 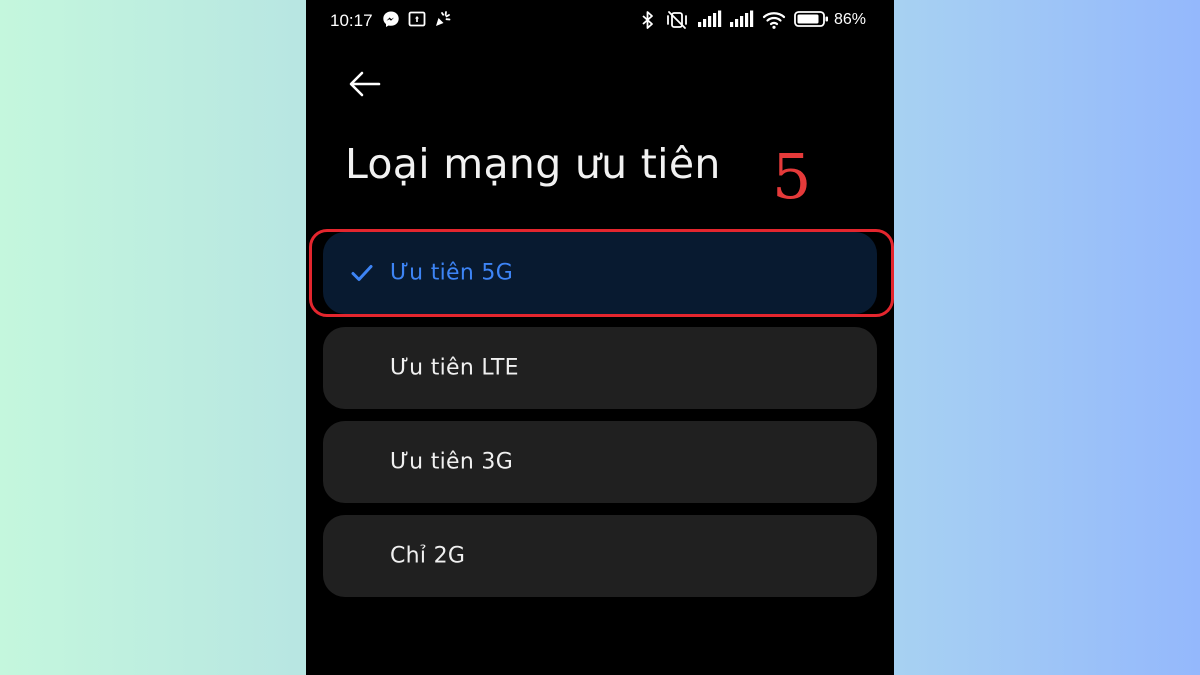 I want to click on vibrate-off-icon, so click(x=677, y=20).